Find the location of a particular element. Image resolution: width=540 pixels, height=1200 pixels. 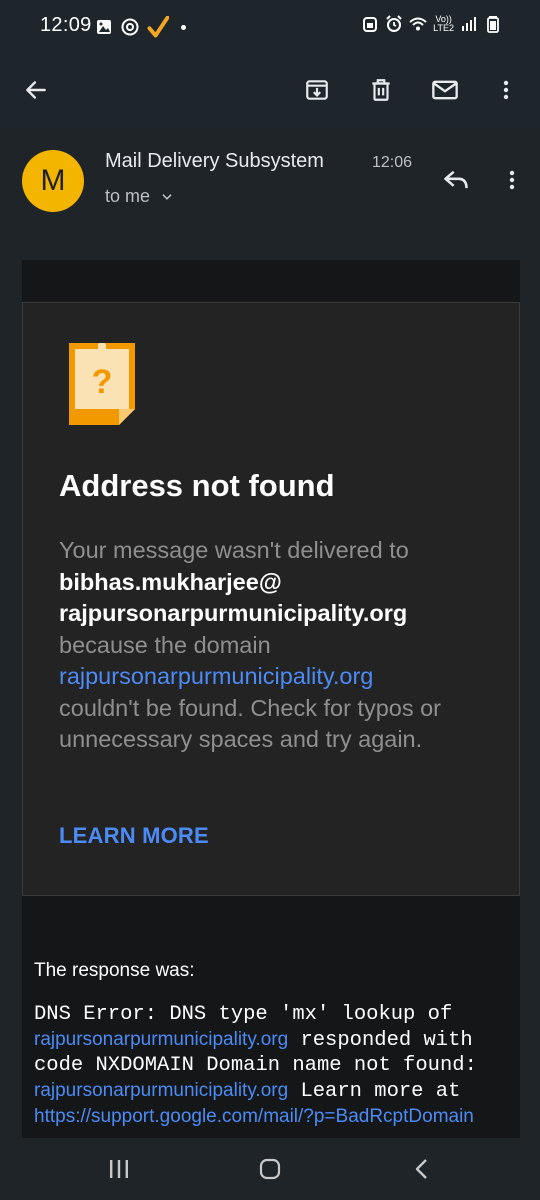

status-right-icons: Vo)) LTE2 is located at coordinates (431, 24).